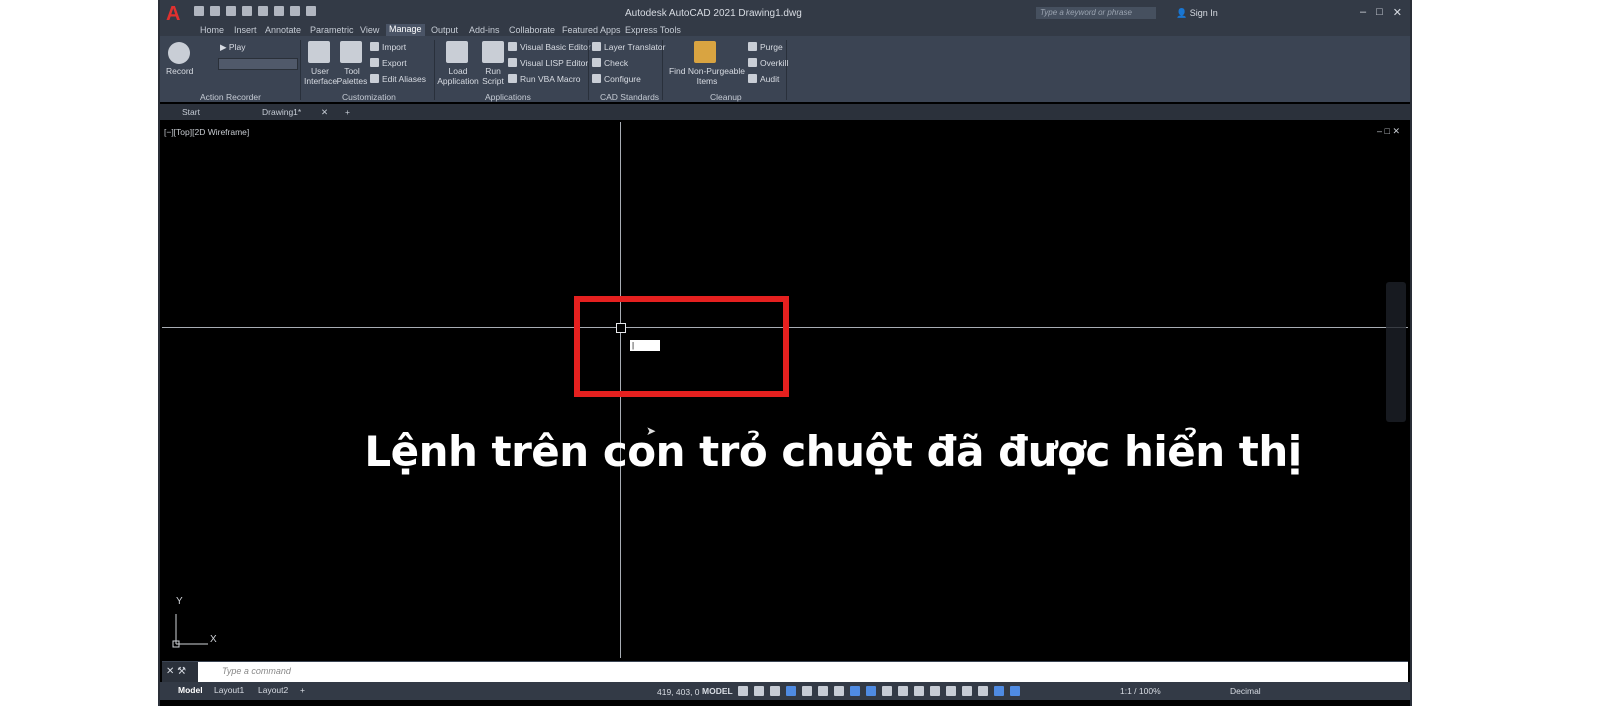 This screenshot has height=720, width=1600. I want to click on configure-button: Configure, so click(616, 79).